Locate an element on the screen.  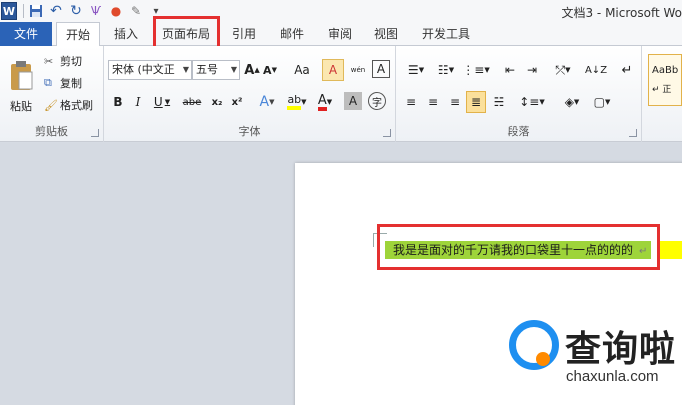
undo-icon: ↶ is located at coordinates (56, 11).